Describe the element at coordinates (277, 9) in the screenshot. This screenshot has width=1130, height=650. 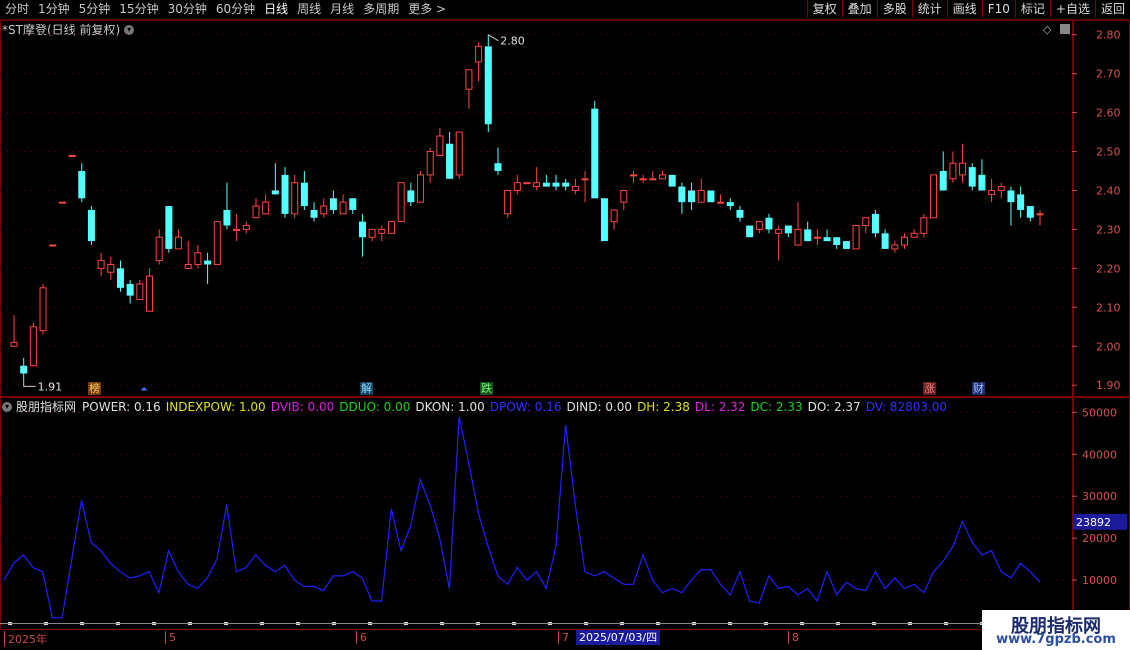
I see `period-tab-6: 日线` at that location.